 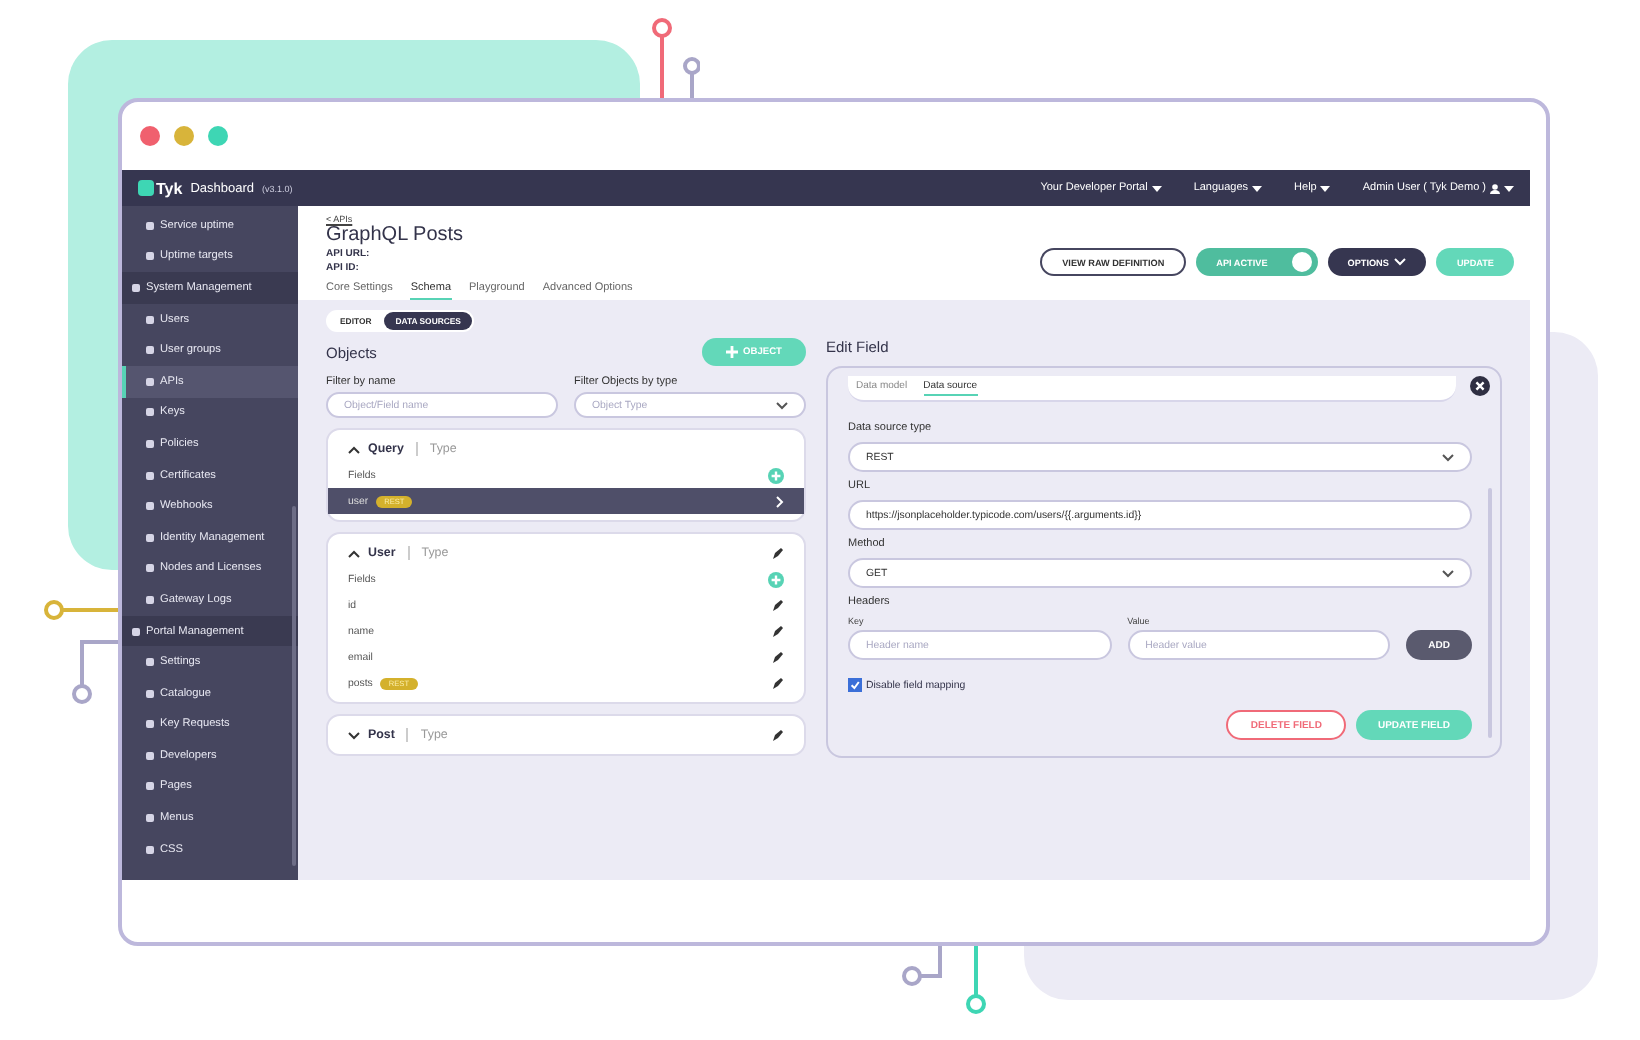 What do you see at coordinates (780, 501) in the screenshot?
I see `chevron-right-icon` at bounding box center [780, 501].